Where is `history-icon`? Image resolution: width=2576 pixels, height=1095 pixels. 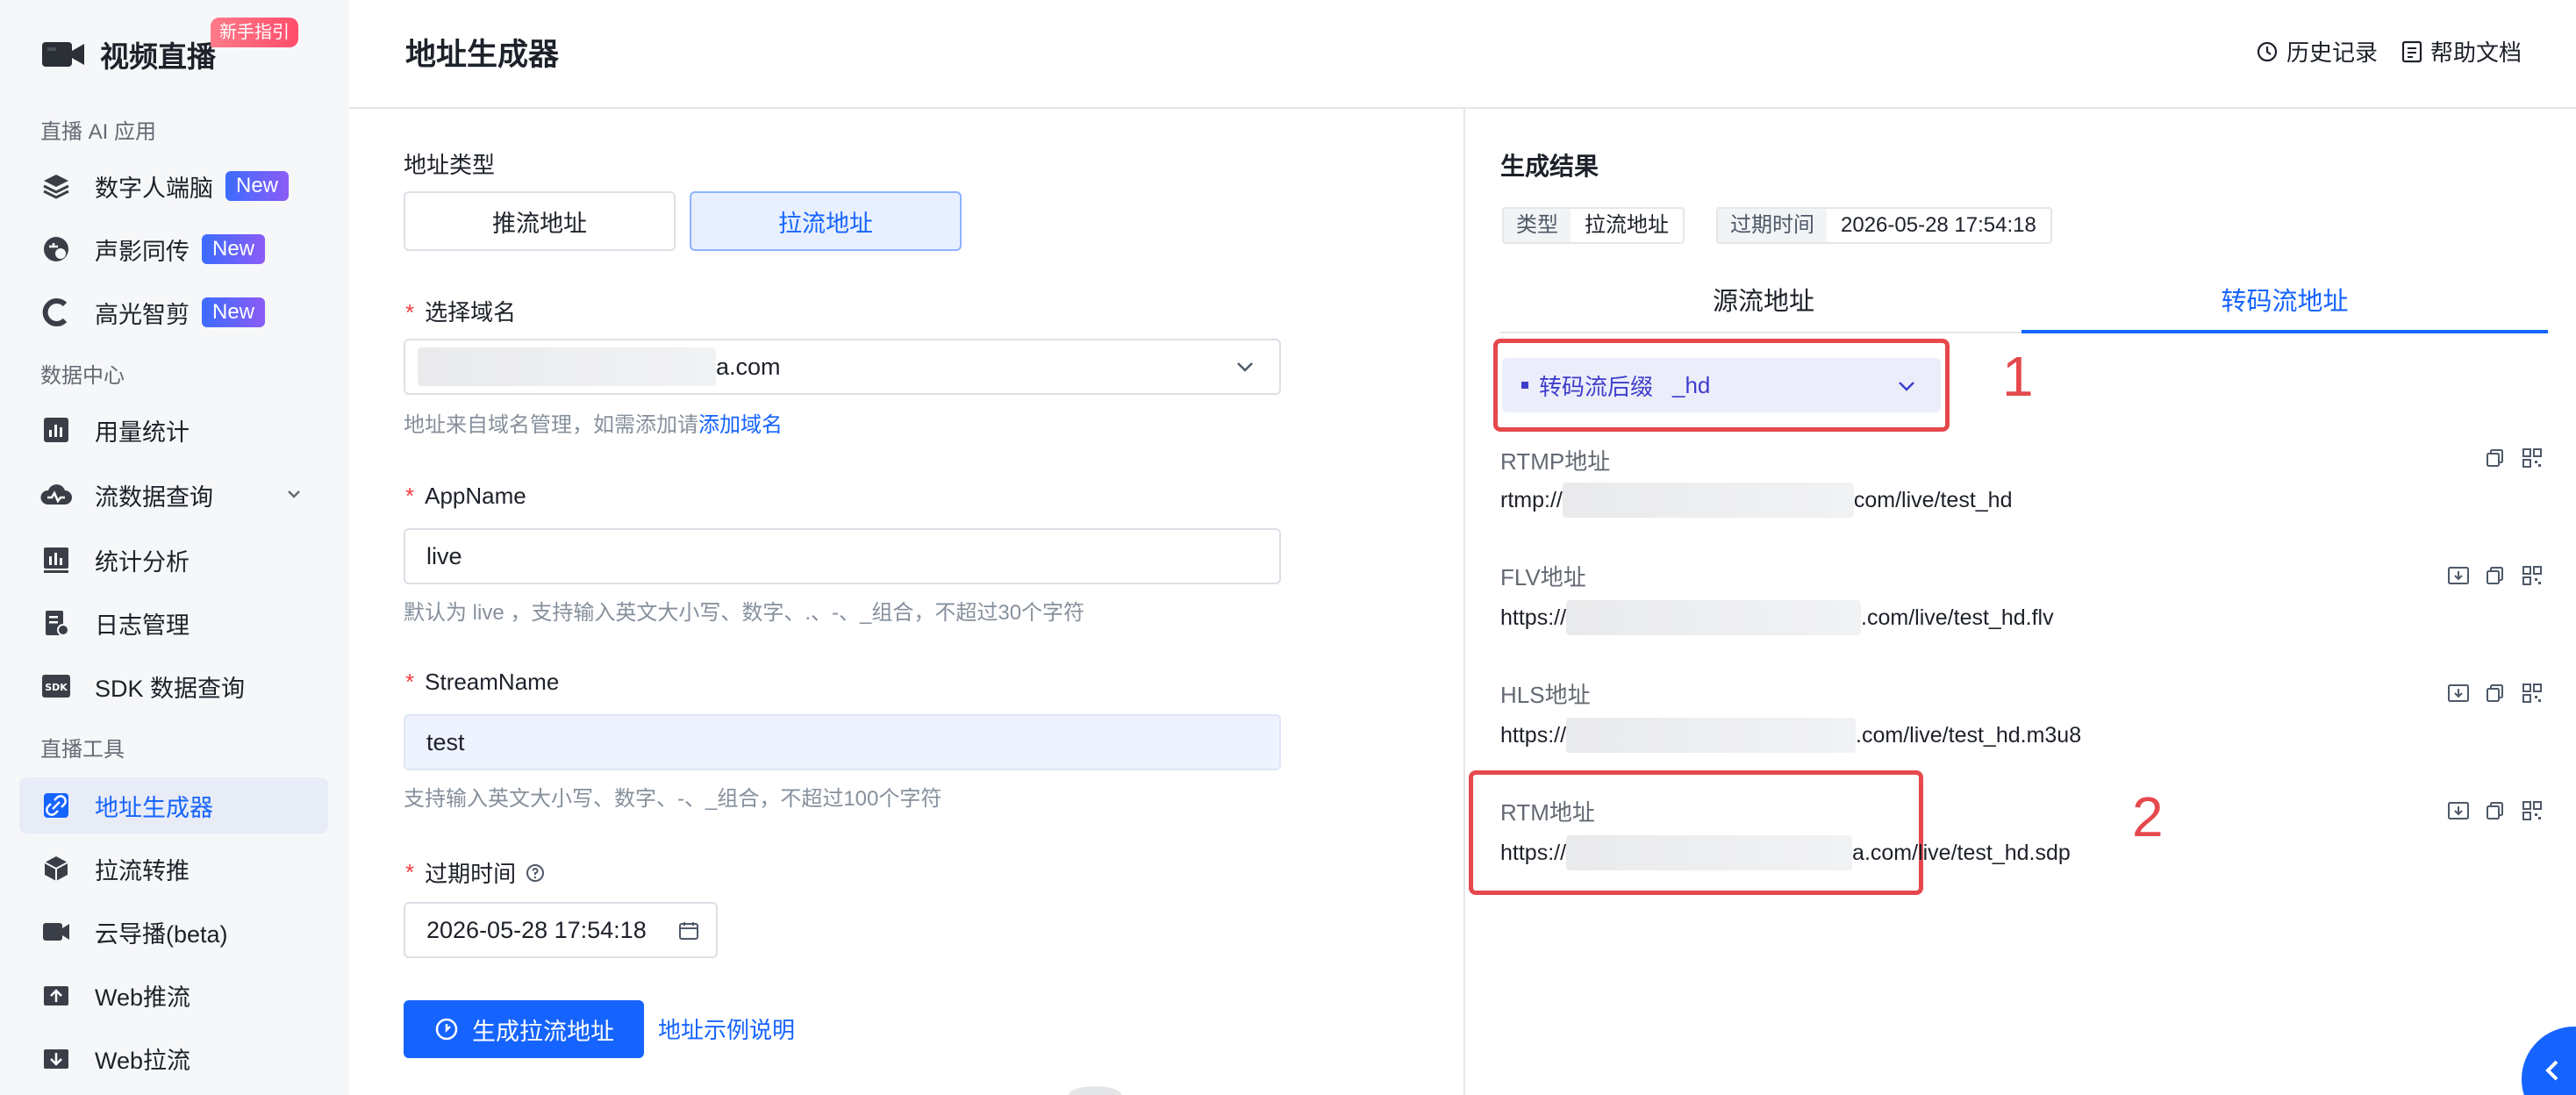 history-icon is located at coordinates (2267, 51).